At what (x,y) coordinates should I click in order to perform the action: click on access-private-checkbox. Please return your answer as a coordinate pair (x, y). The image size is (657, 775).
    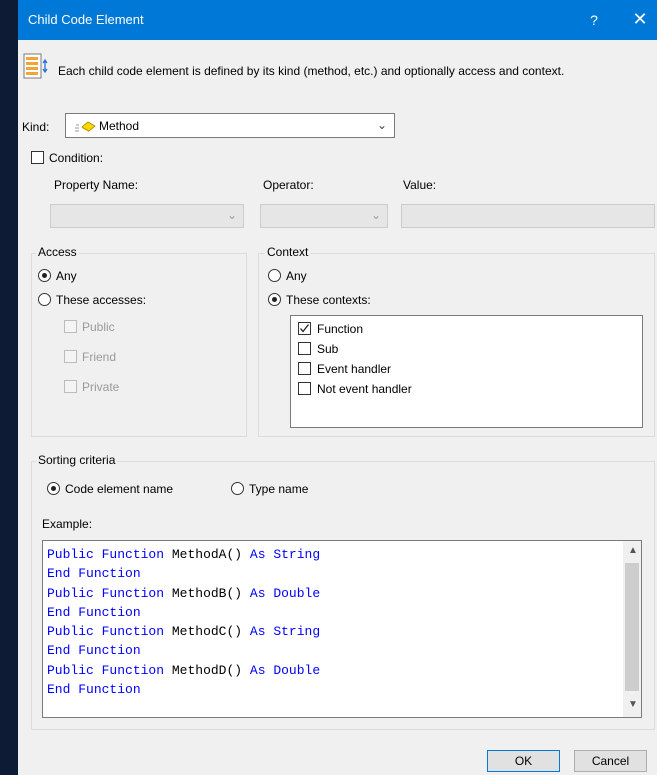
    Looking at the image, I should click on (70, 386).